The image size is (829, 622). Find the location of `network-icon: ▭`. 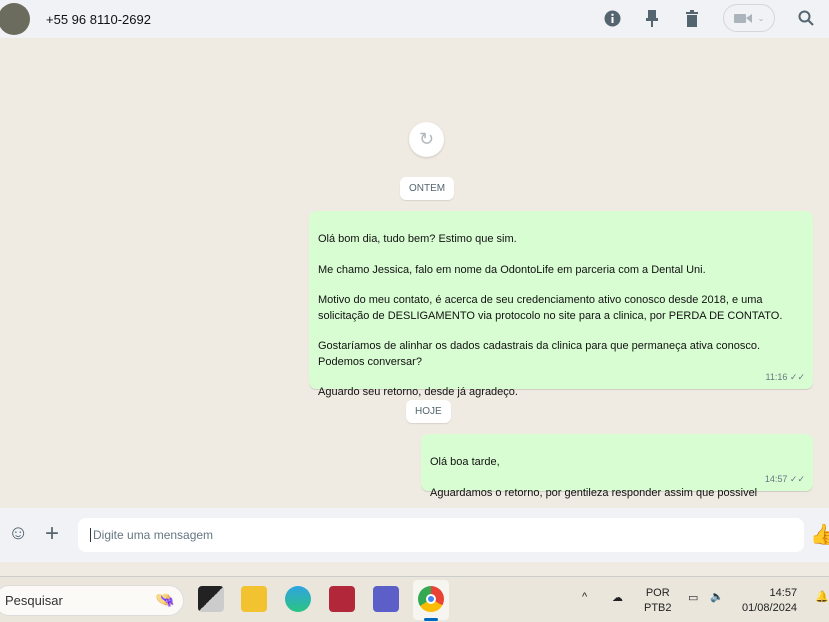

network-icon: ▭ is located at coordinates (693, 597).